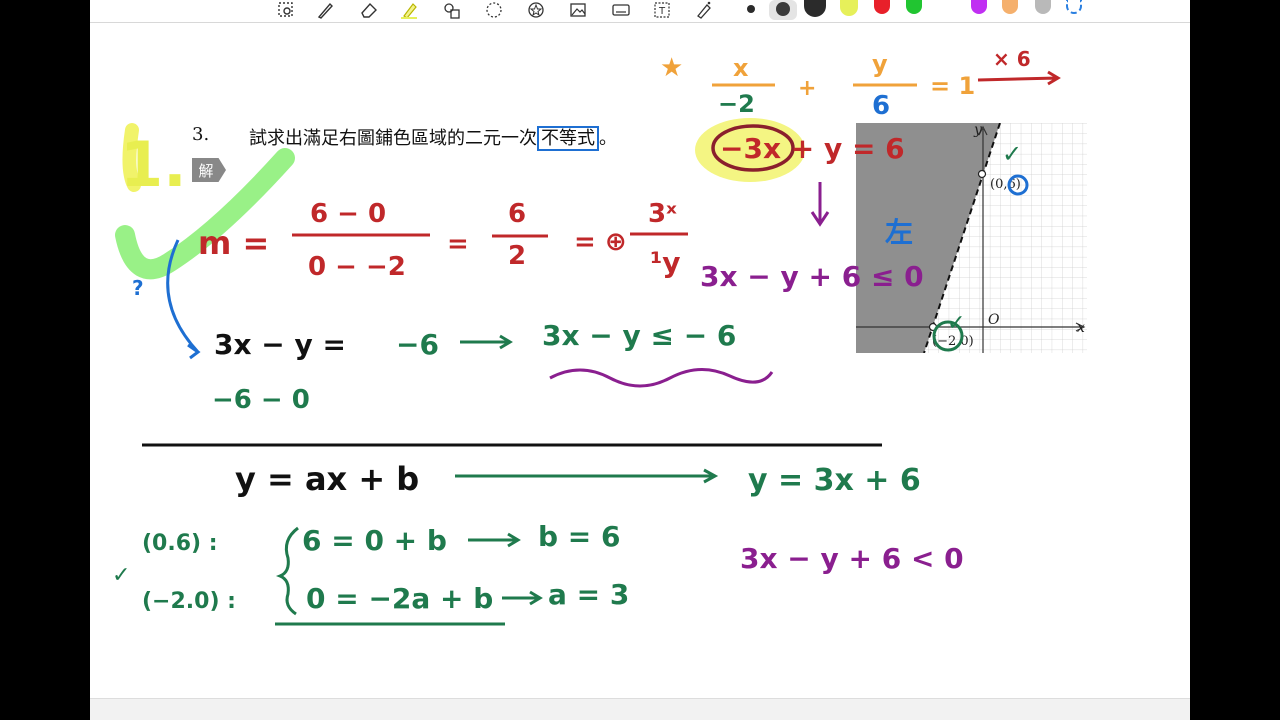 The image size is (1280, 720). I want to click on final-inequality: 3x − y + 6 < 0, so click(852, 558).